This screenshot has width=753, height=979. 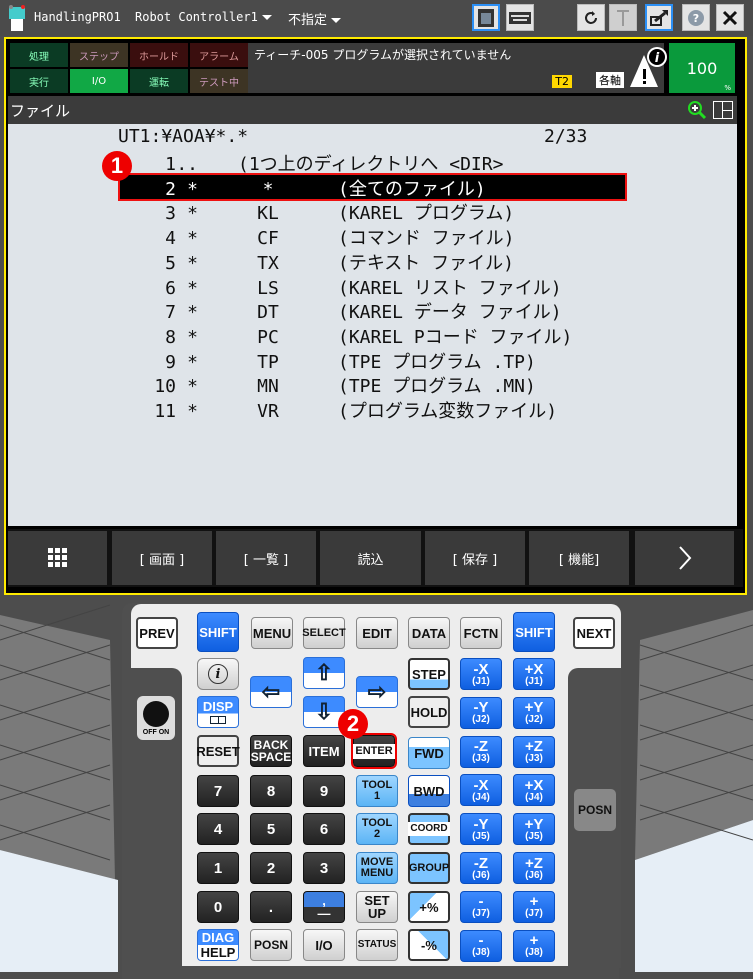 I want to click on fctn-key: FCTN, so click(x=481, y=633).